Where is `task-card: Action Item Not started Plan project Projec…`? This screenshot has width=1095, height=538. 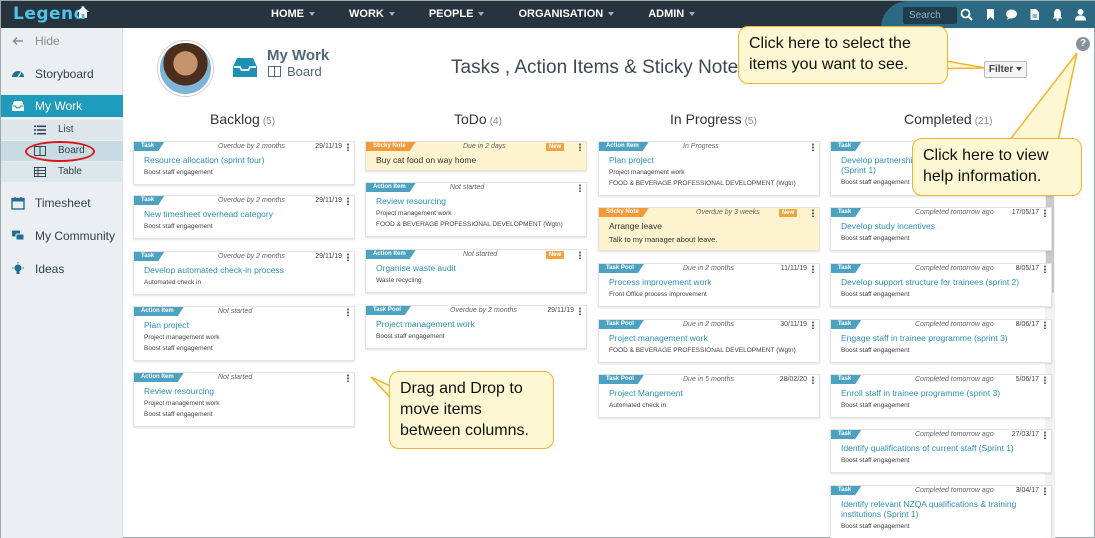
task-card: Action Item Not started Plan project Projec… is located at coordinates (244, 333).